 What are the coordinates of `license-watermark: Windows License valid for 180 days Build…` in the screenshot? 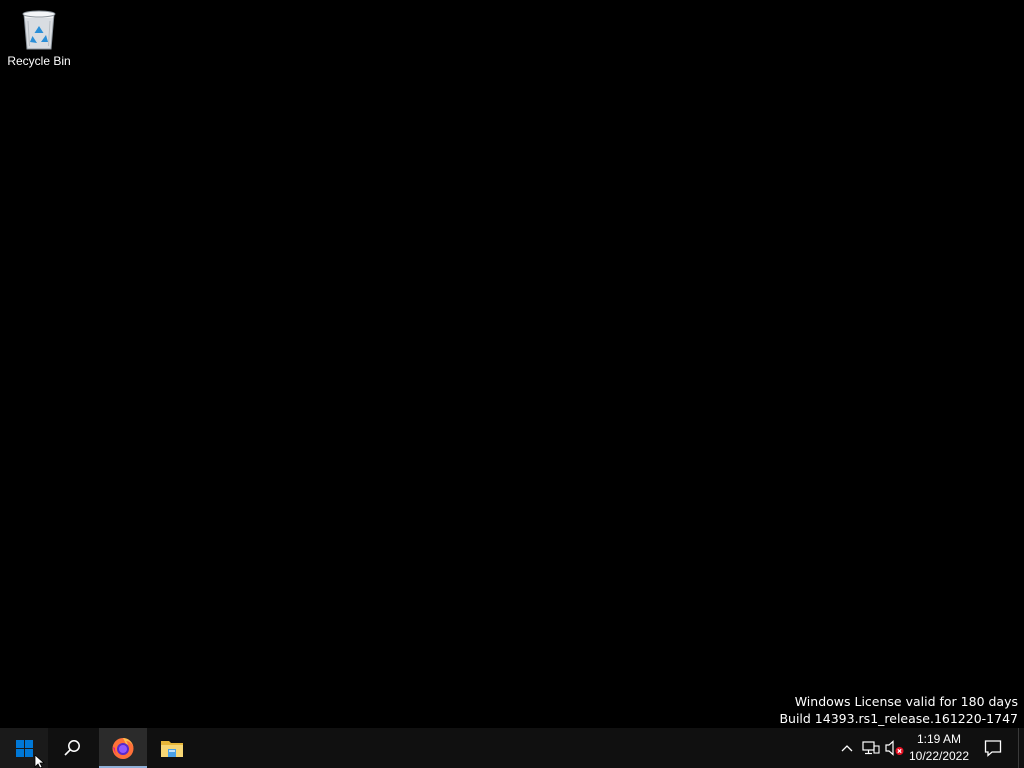 It's located at (898, 710).